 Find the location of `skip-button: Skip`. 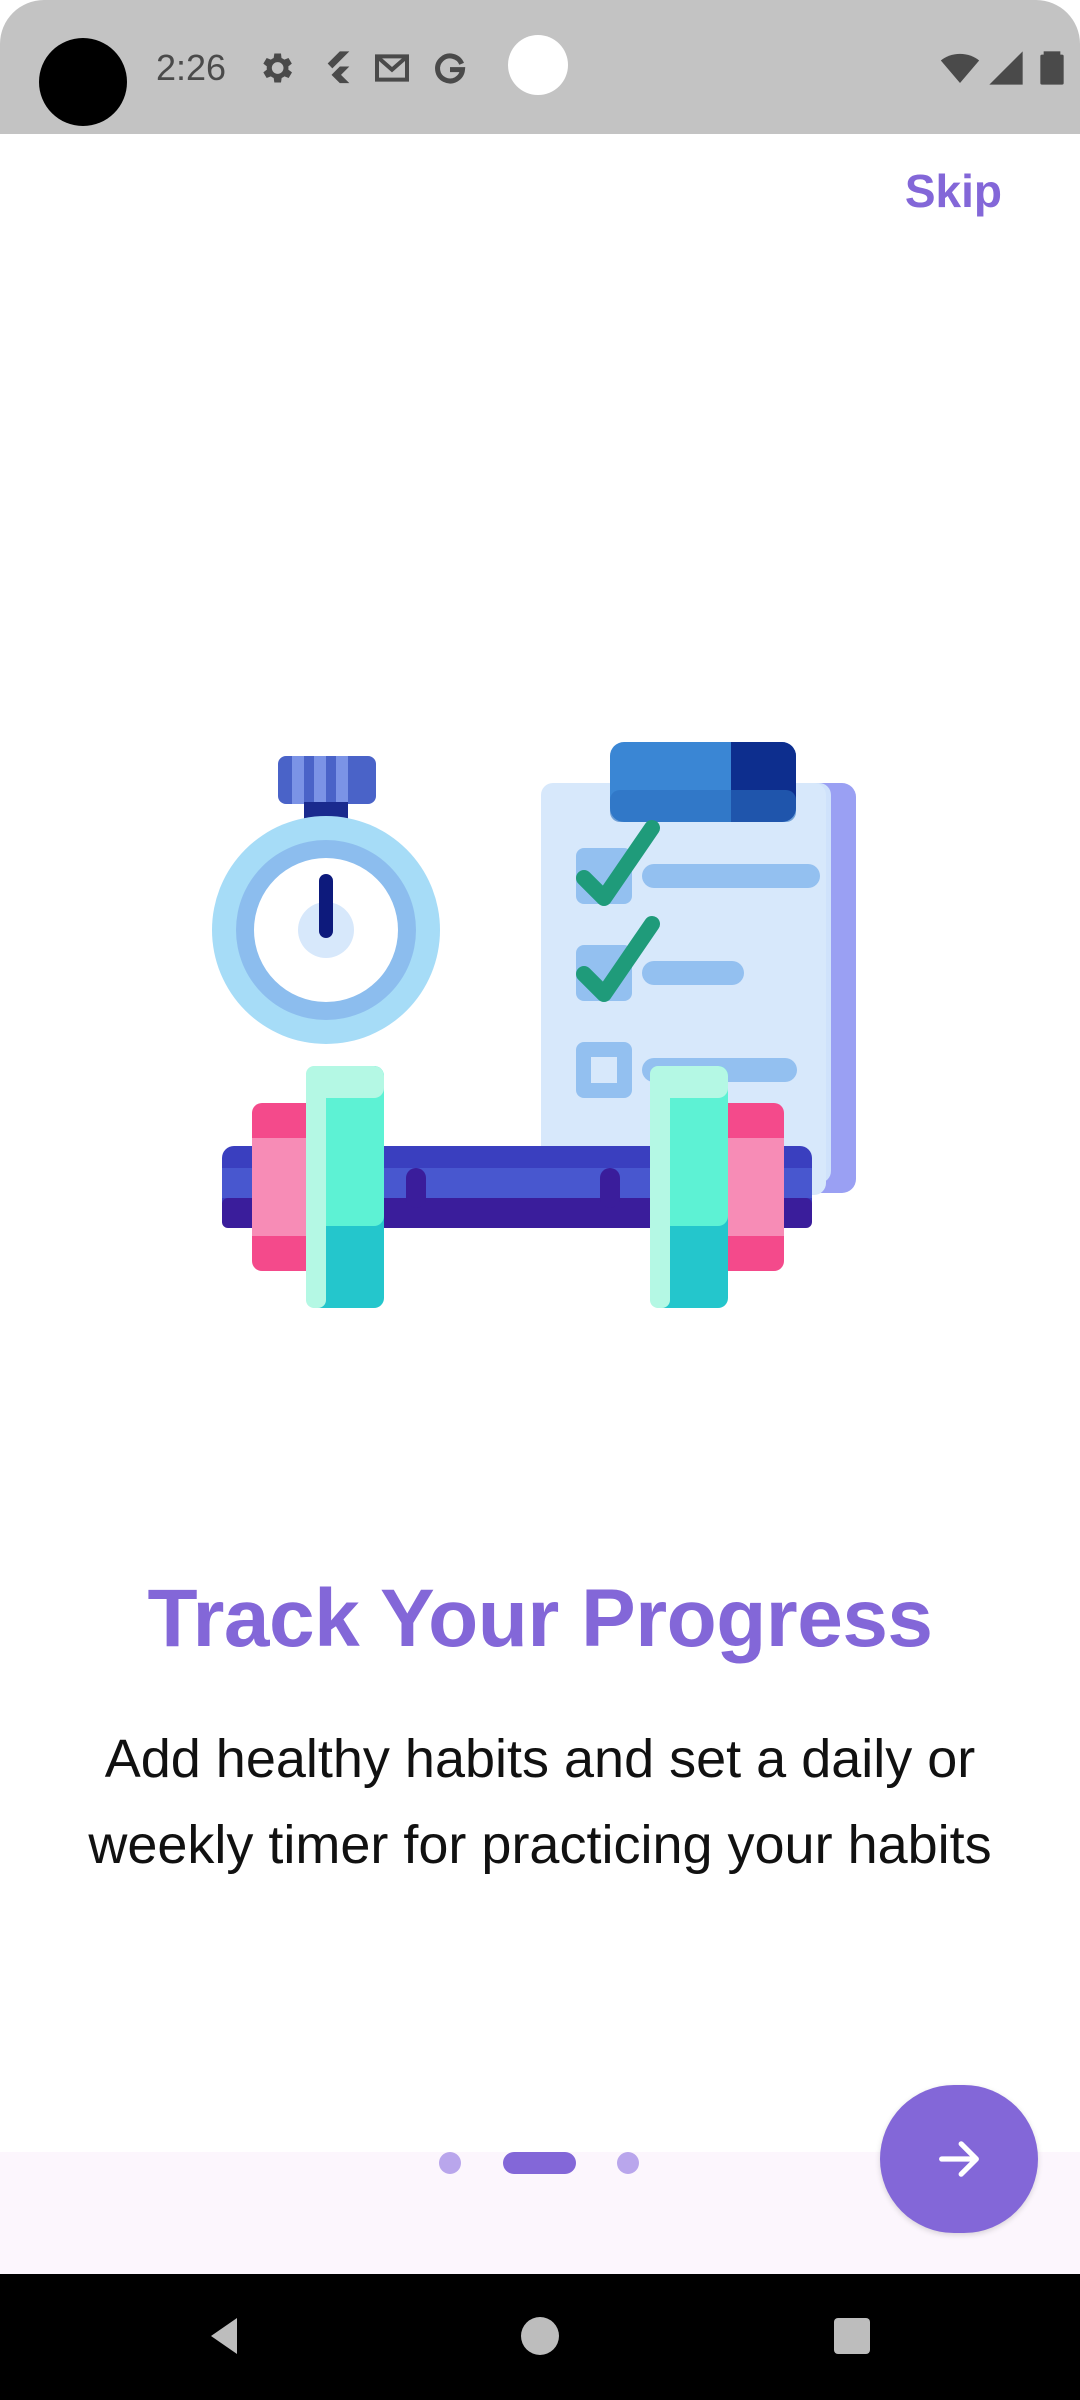

skip-button: Skip is located at coordinates (953, 191).